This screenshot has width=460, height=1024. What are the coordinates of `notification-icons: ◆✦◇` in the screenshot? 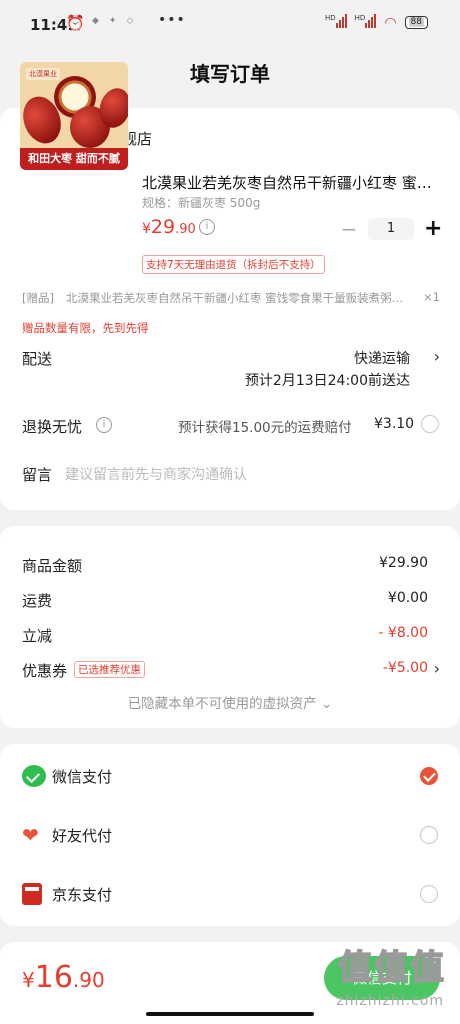 It's located at (118, 21).